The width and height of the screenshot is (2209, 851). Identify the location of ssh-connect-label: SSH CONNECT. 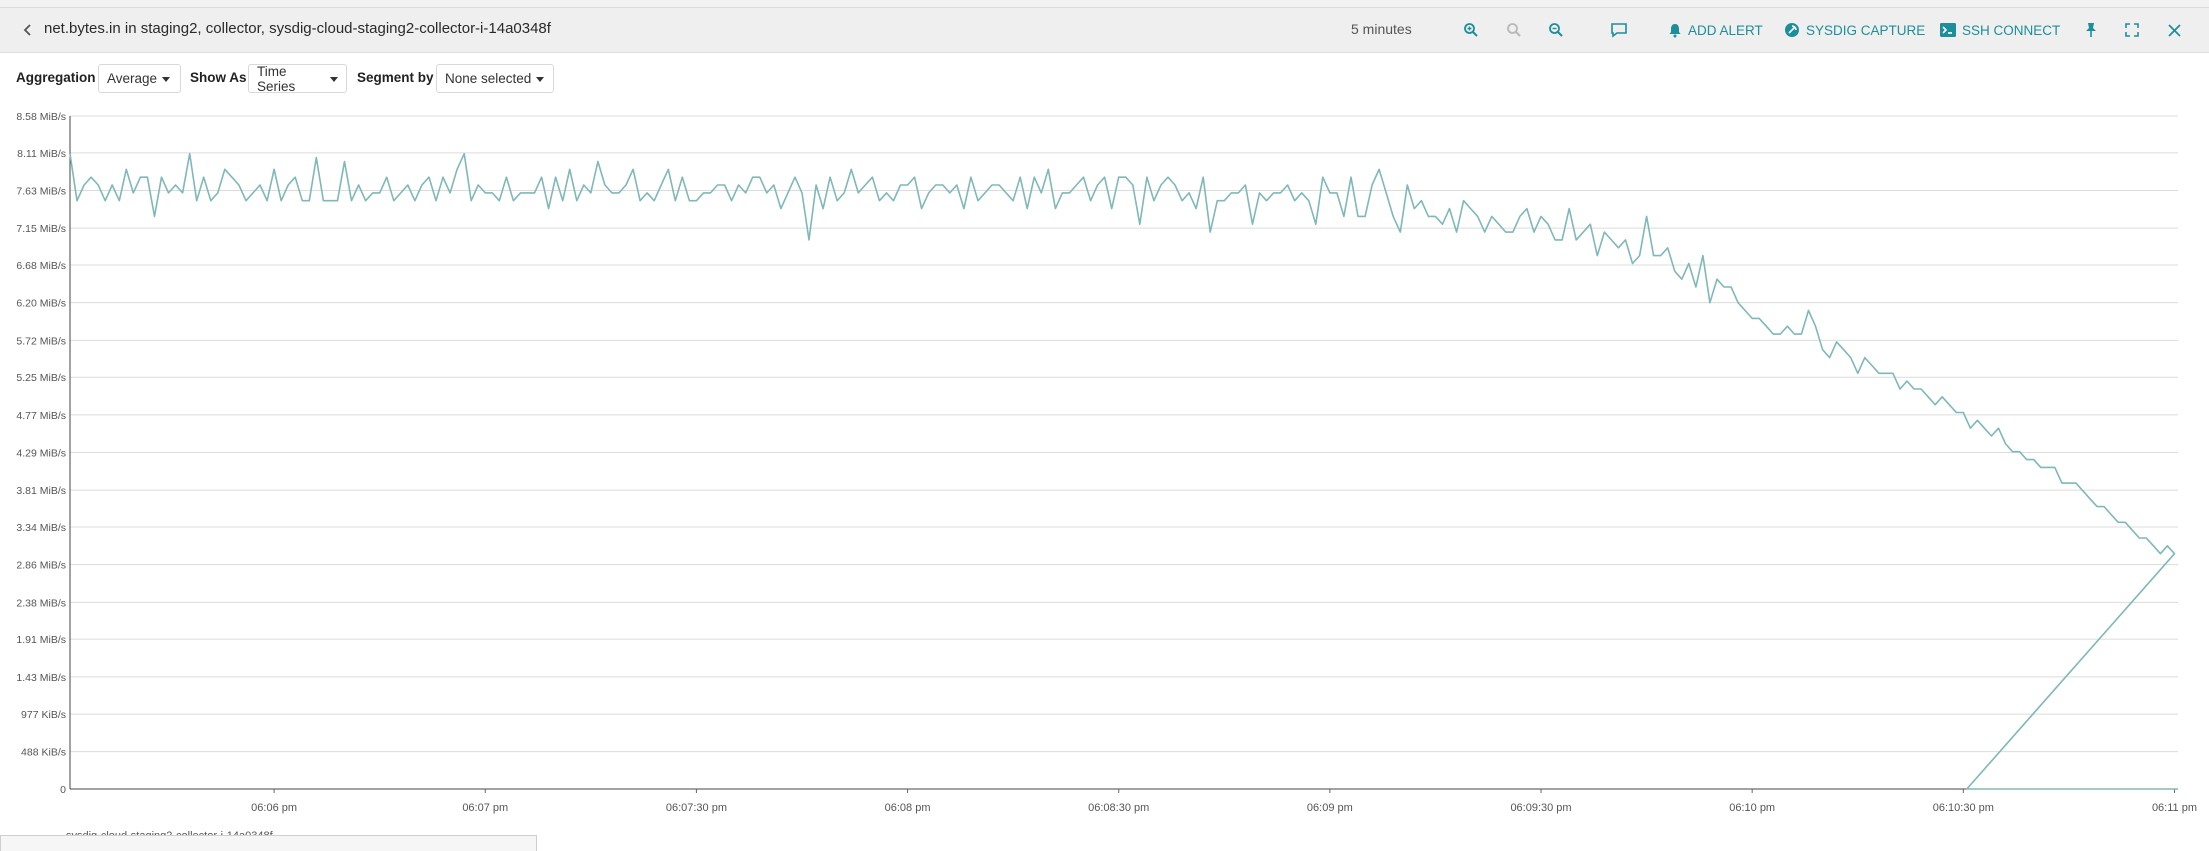
(2011, 30).